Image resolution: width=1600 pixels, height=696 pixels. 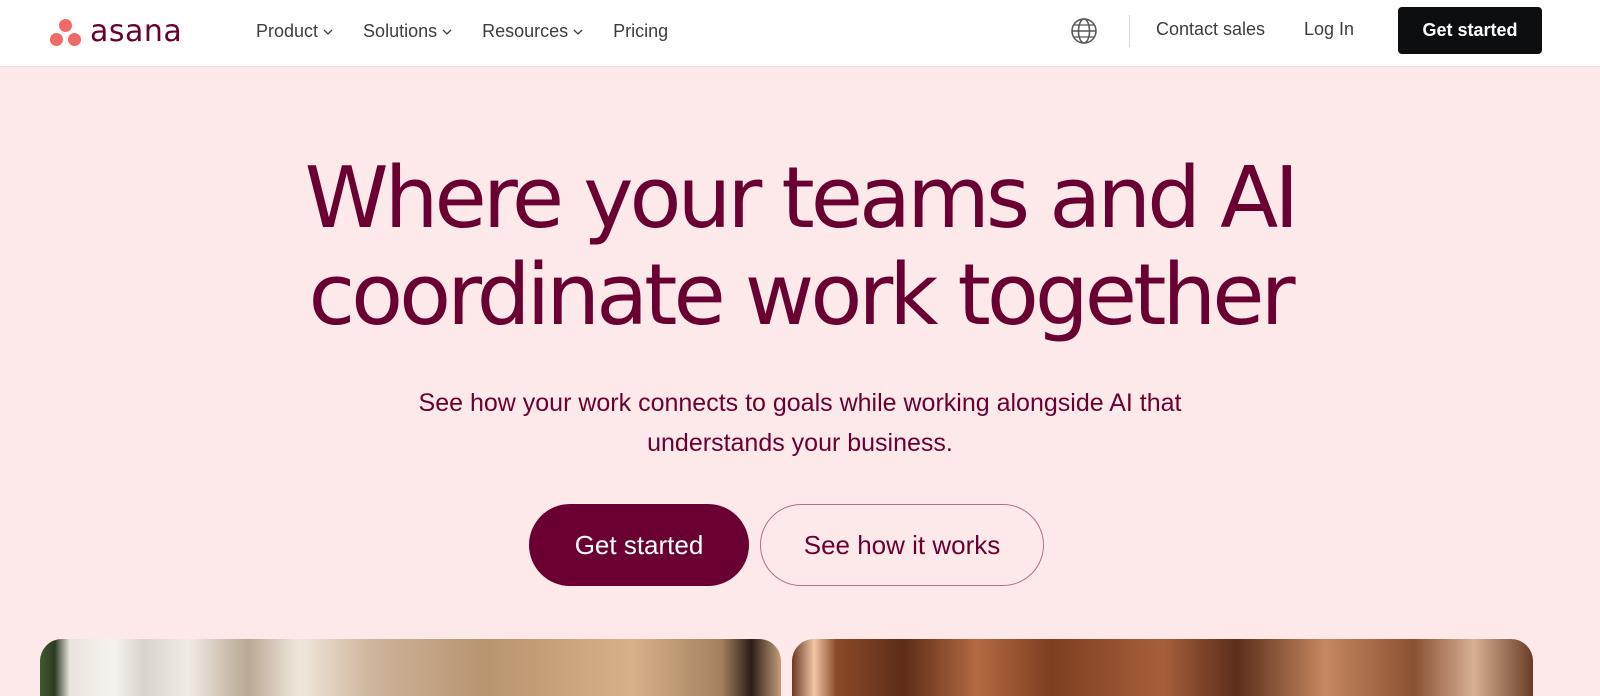 What do you see at coordinates (525, 30) in the screenshot?
I see `nav-resources-label: Resources` at bounding box center [525, 30].